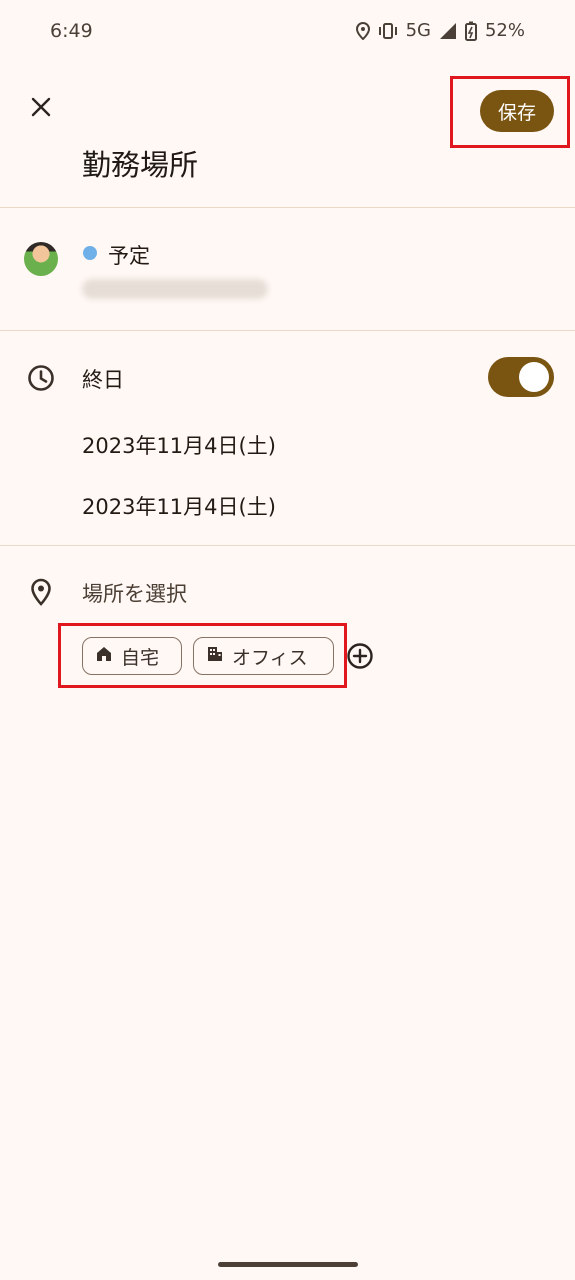  Describe the element at coordinates (179, 445) in the screenshot. I see `start-date: 2023年11月4日(土)` at that location.